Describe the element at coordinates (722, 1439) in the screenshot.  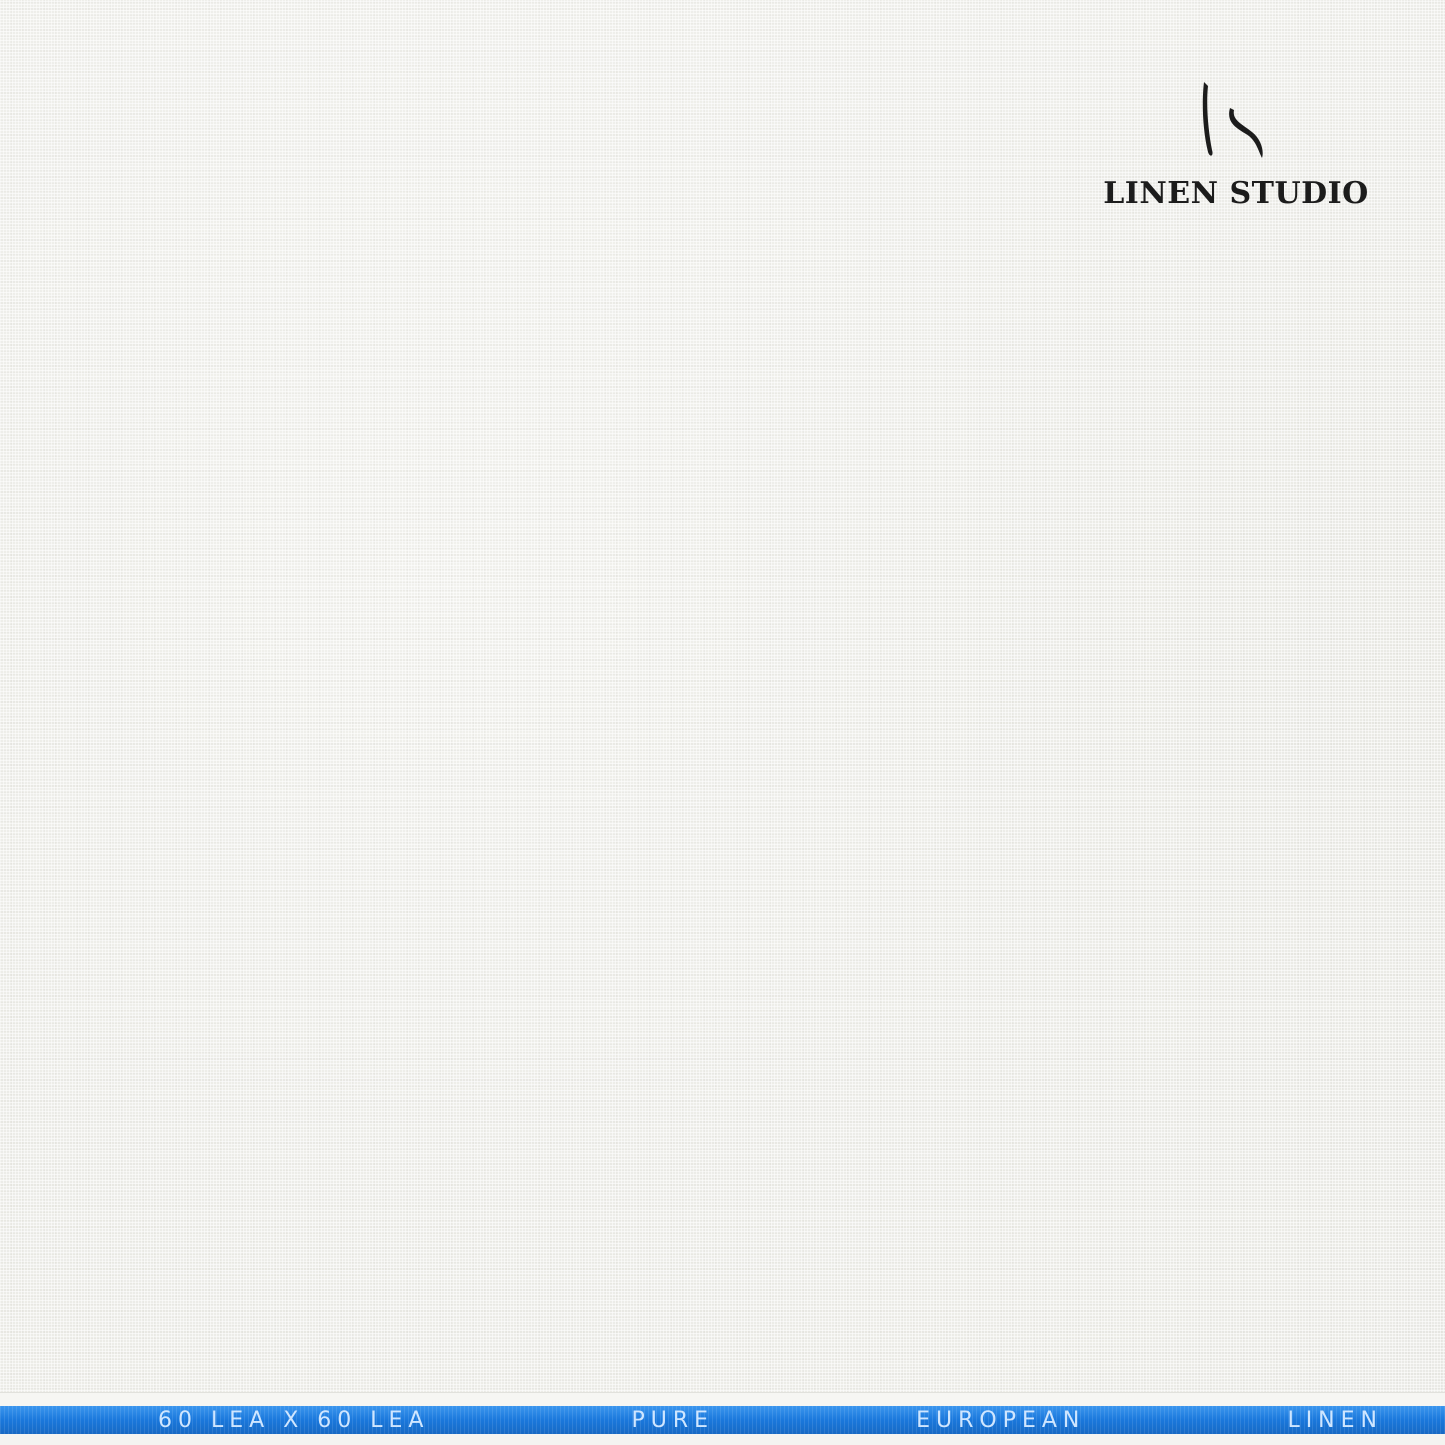
I see `selvedge-bottom-edge` at that location.